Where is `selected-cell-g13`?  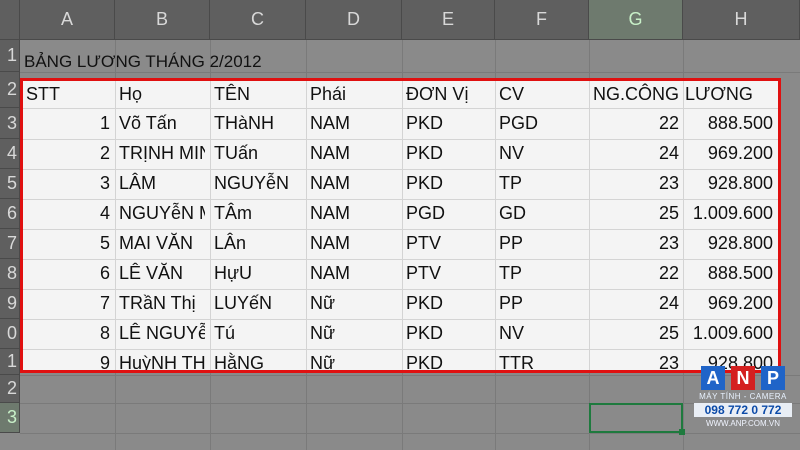 selected-cell-g13 is located at coordinates (636, 418).